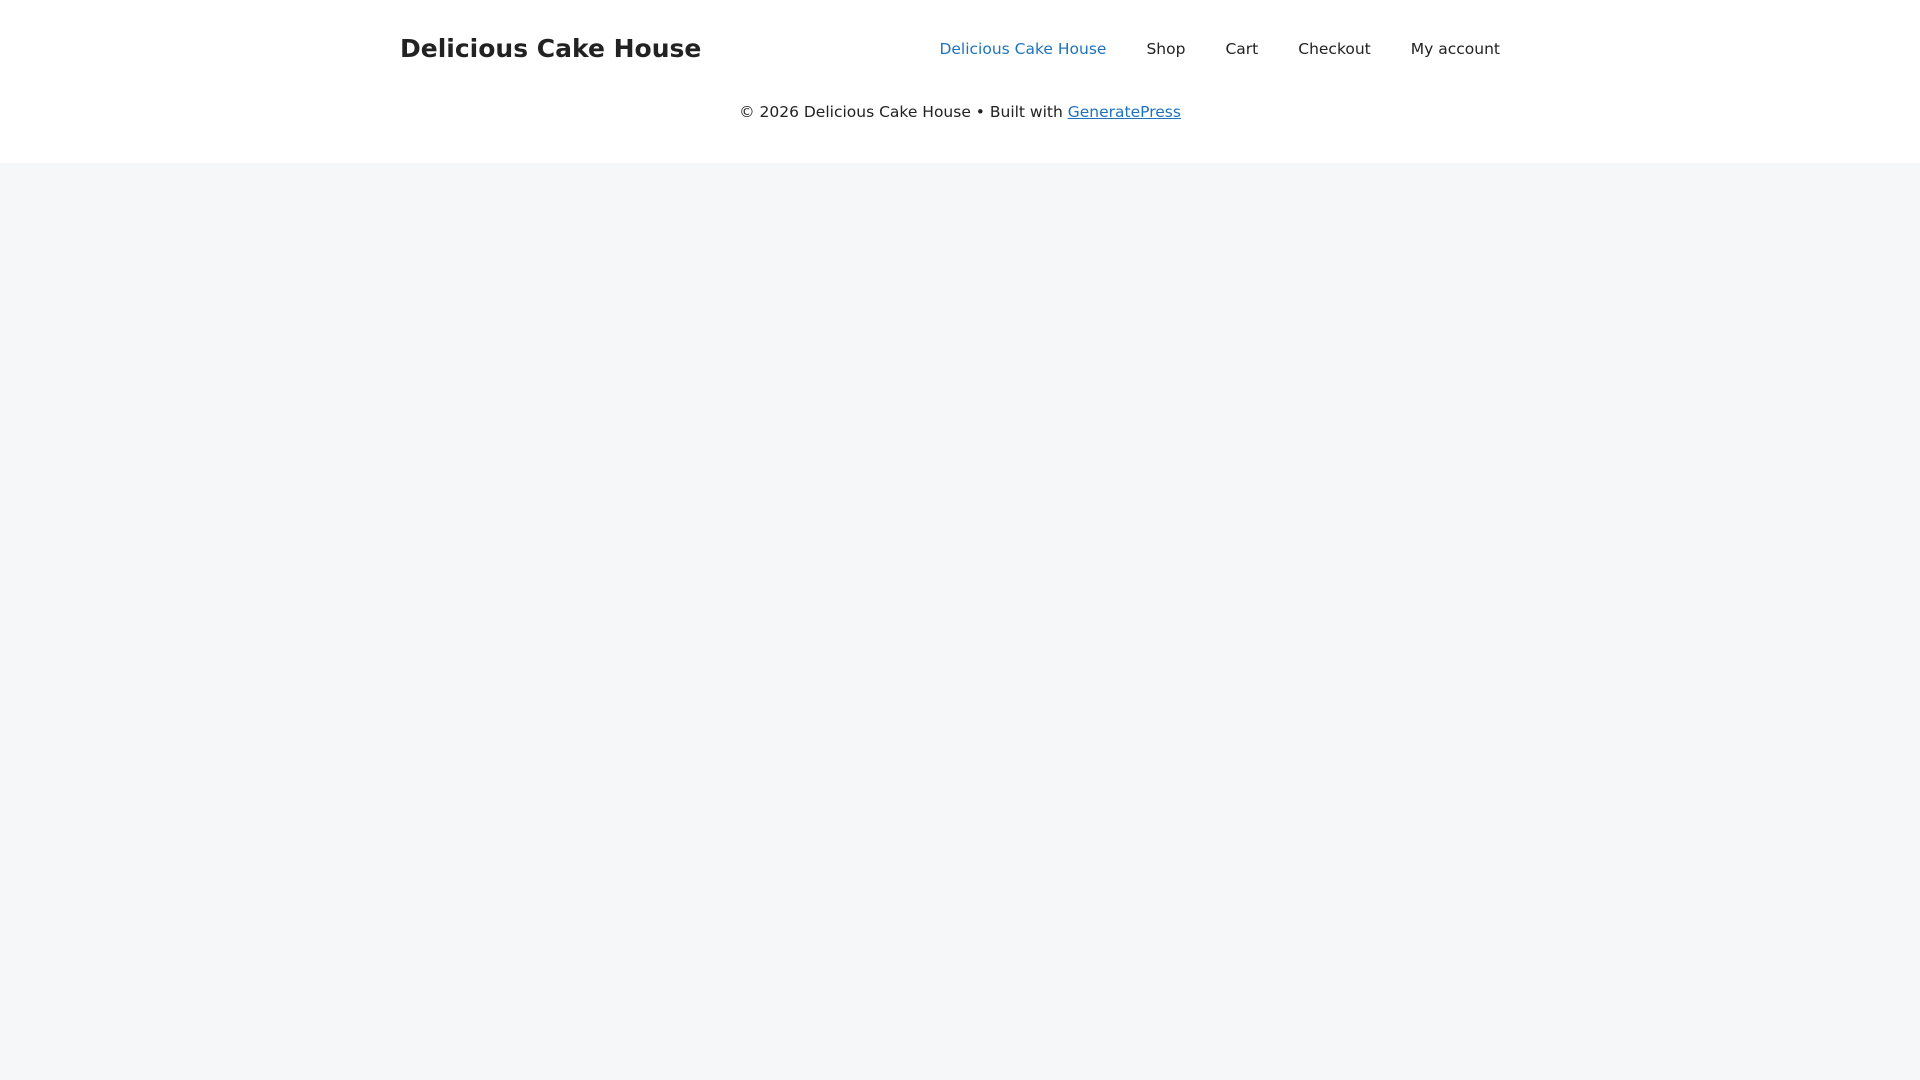 This screenshot has width=1920, height=1080. What do you see at coordinates (550, 49) in the screenshot?
I see `site-title: Delicious Cake House` at bounding box center [550, 49].